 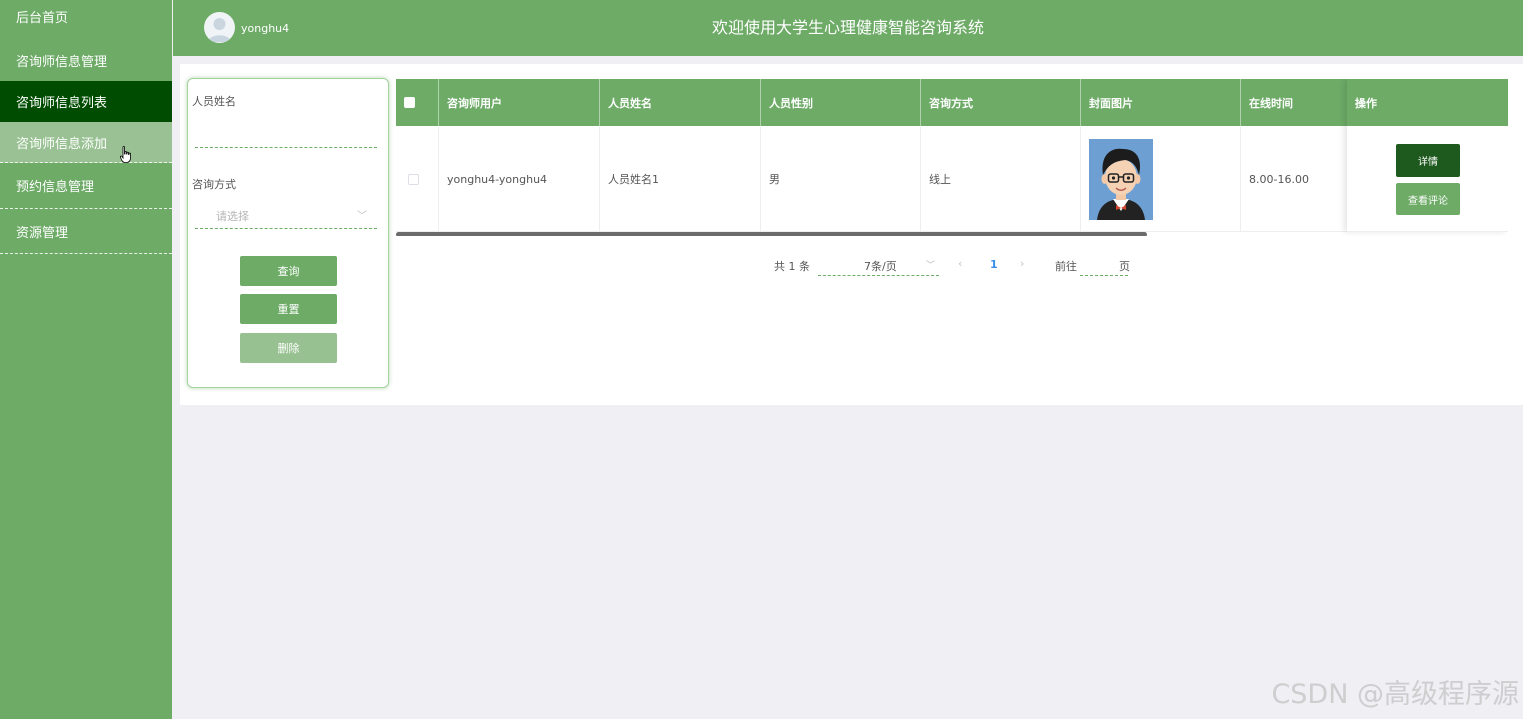 I want to click on chevron-right-icon: ›, so click(x=1022, y=263).